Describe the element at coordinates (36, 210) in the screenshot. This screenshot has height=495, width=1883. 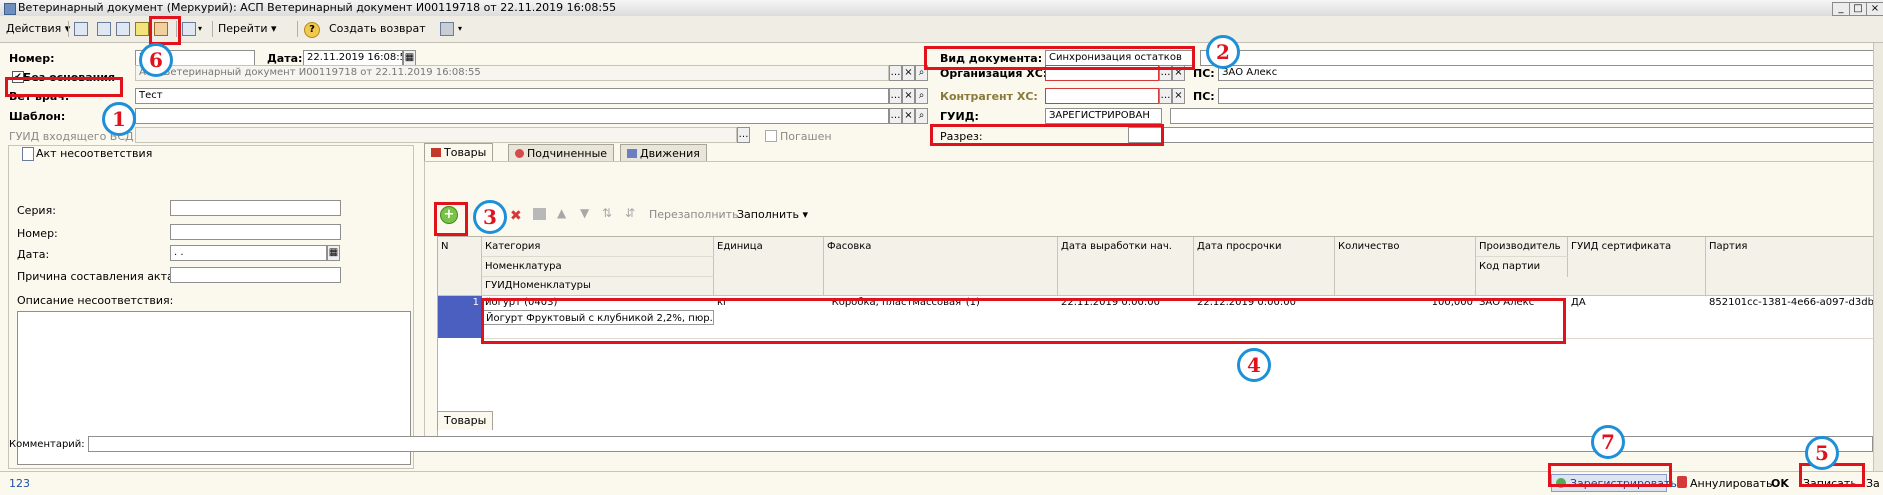
I see `act-series-label: Серия:` at that location.